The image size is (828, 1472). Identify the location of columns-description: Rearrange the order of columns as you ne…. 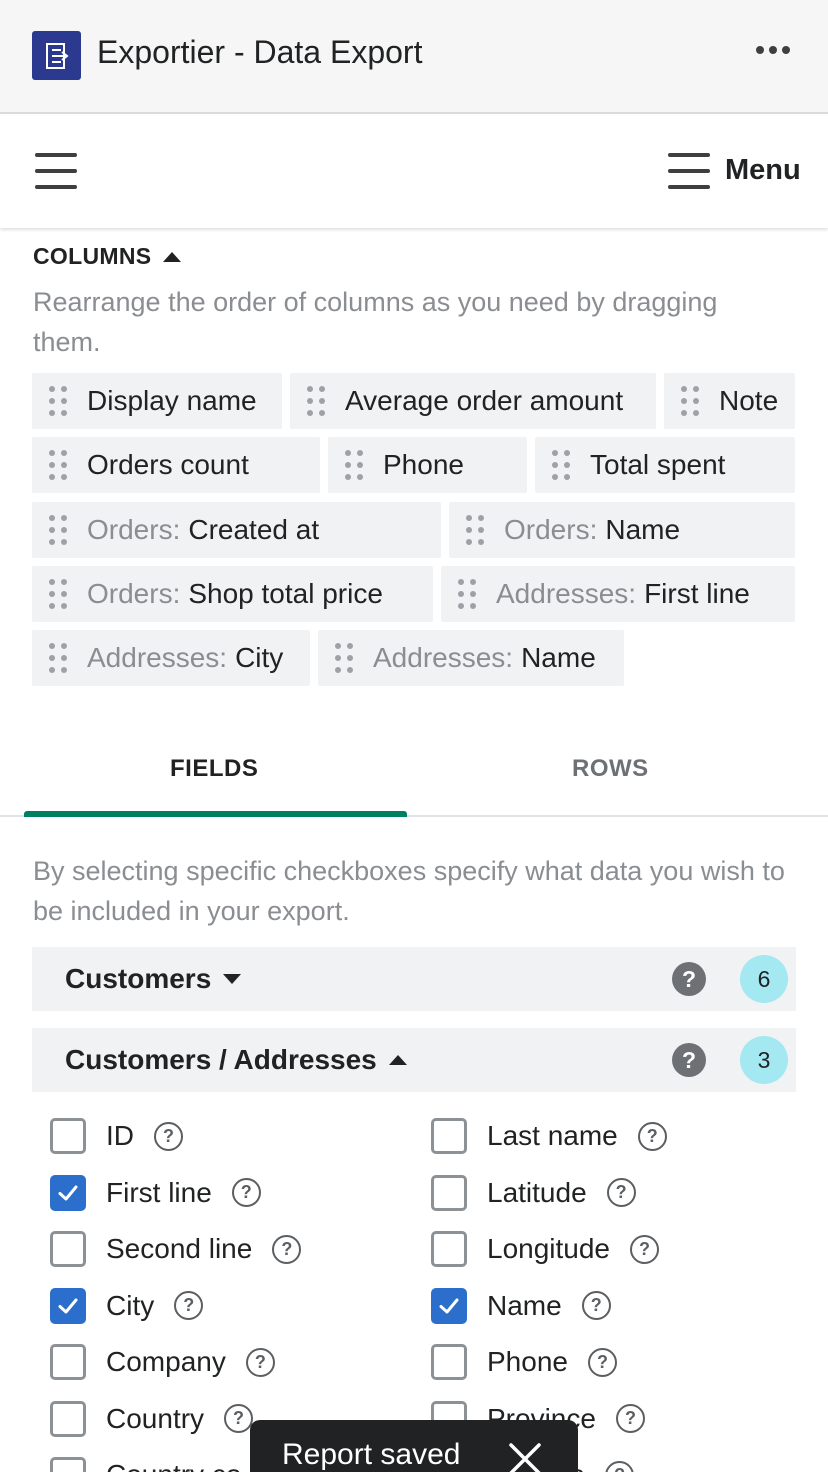
(375, 322).